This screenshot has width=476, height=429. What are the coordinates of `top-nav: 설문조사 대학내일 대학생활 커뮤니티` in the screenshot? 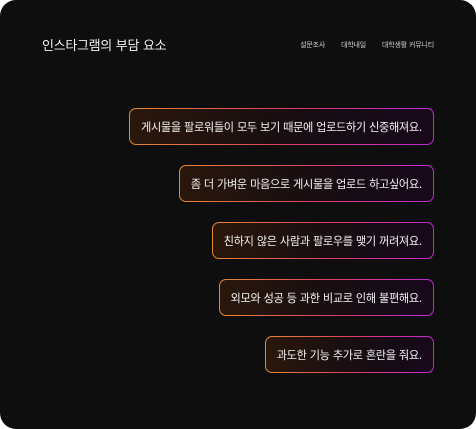 It's located at (367, 45).